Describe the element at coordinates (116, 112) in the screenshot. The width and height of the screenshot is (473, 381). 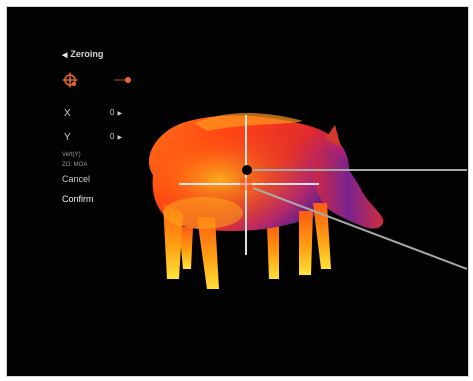
I see `x-value: 0 ▶` at that location.